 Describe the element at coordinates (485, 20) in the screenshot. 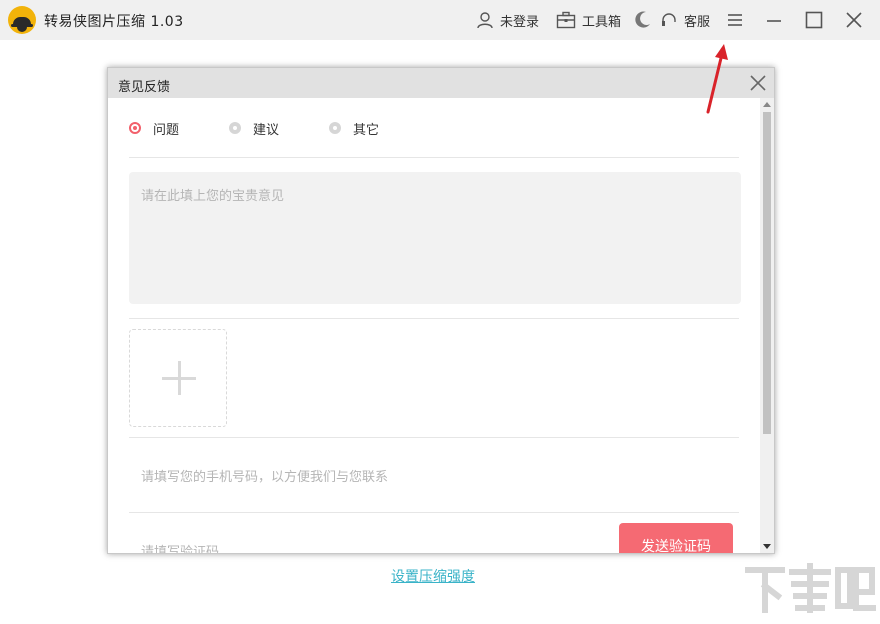

I see `user-icon` at that location.